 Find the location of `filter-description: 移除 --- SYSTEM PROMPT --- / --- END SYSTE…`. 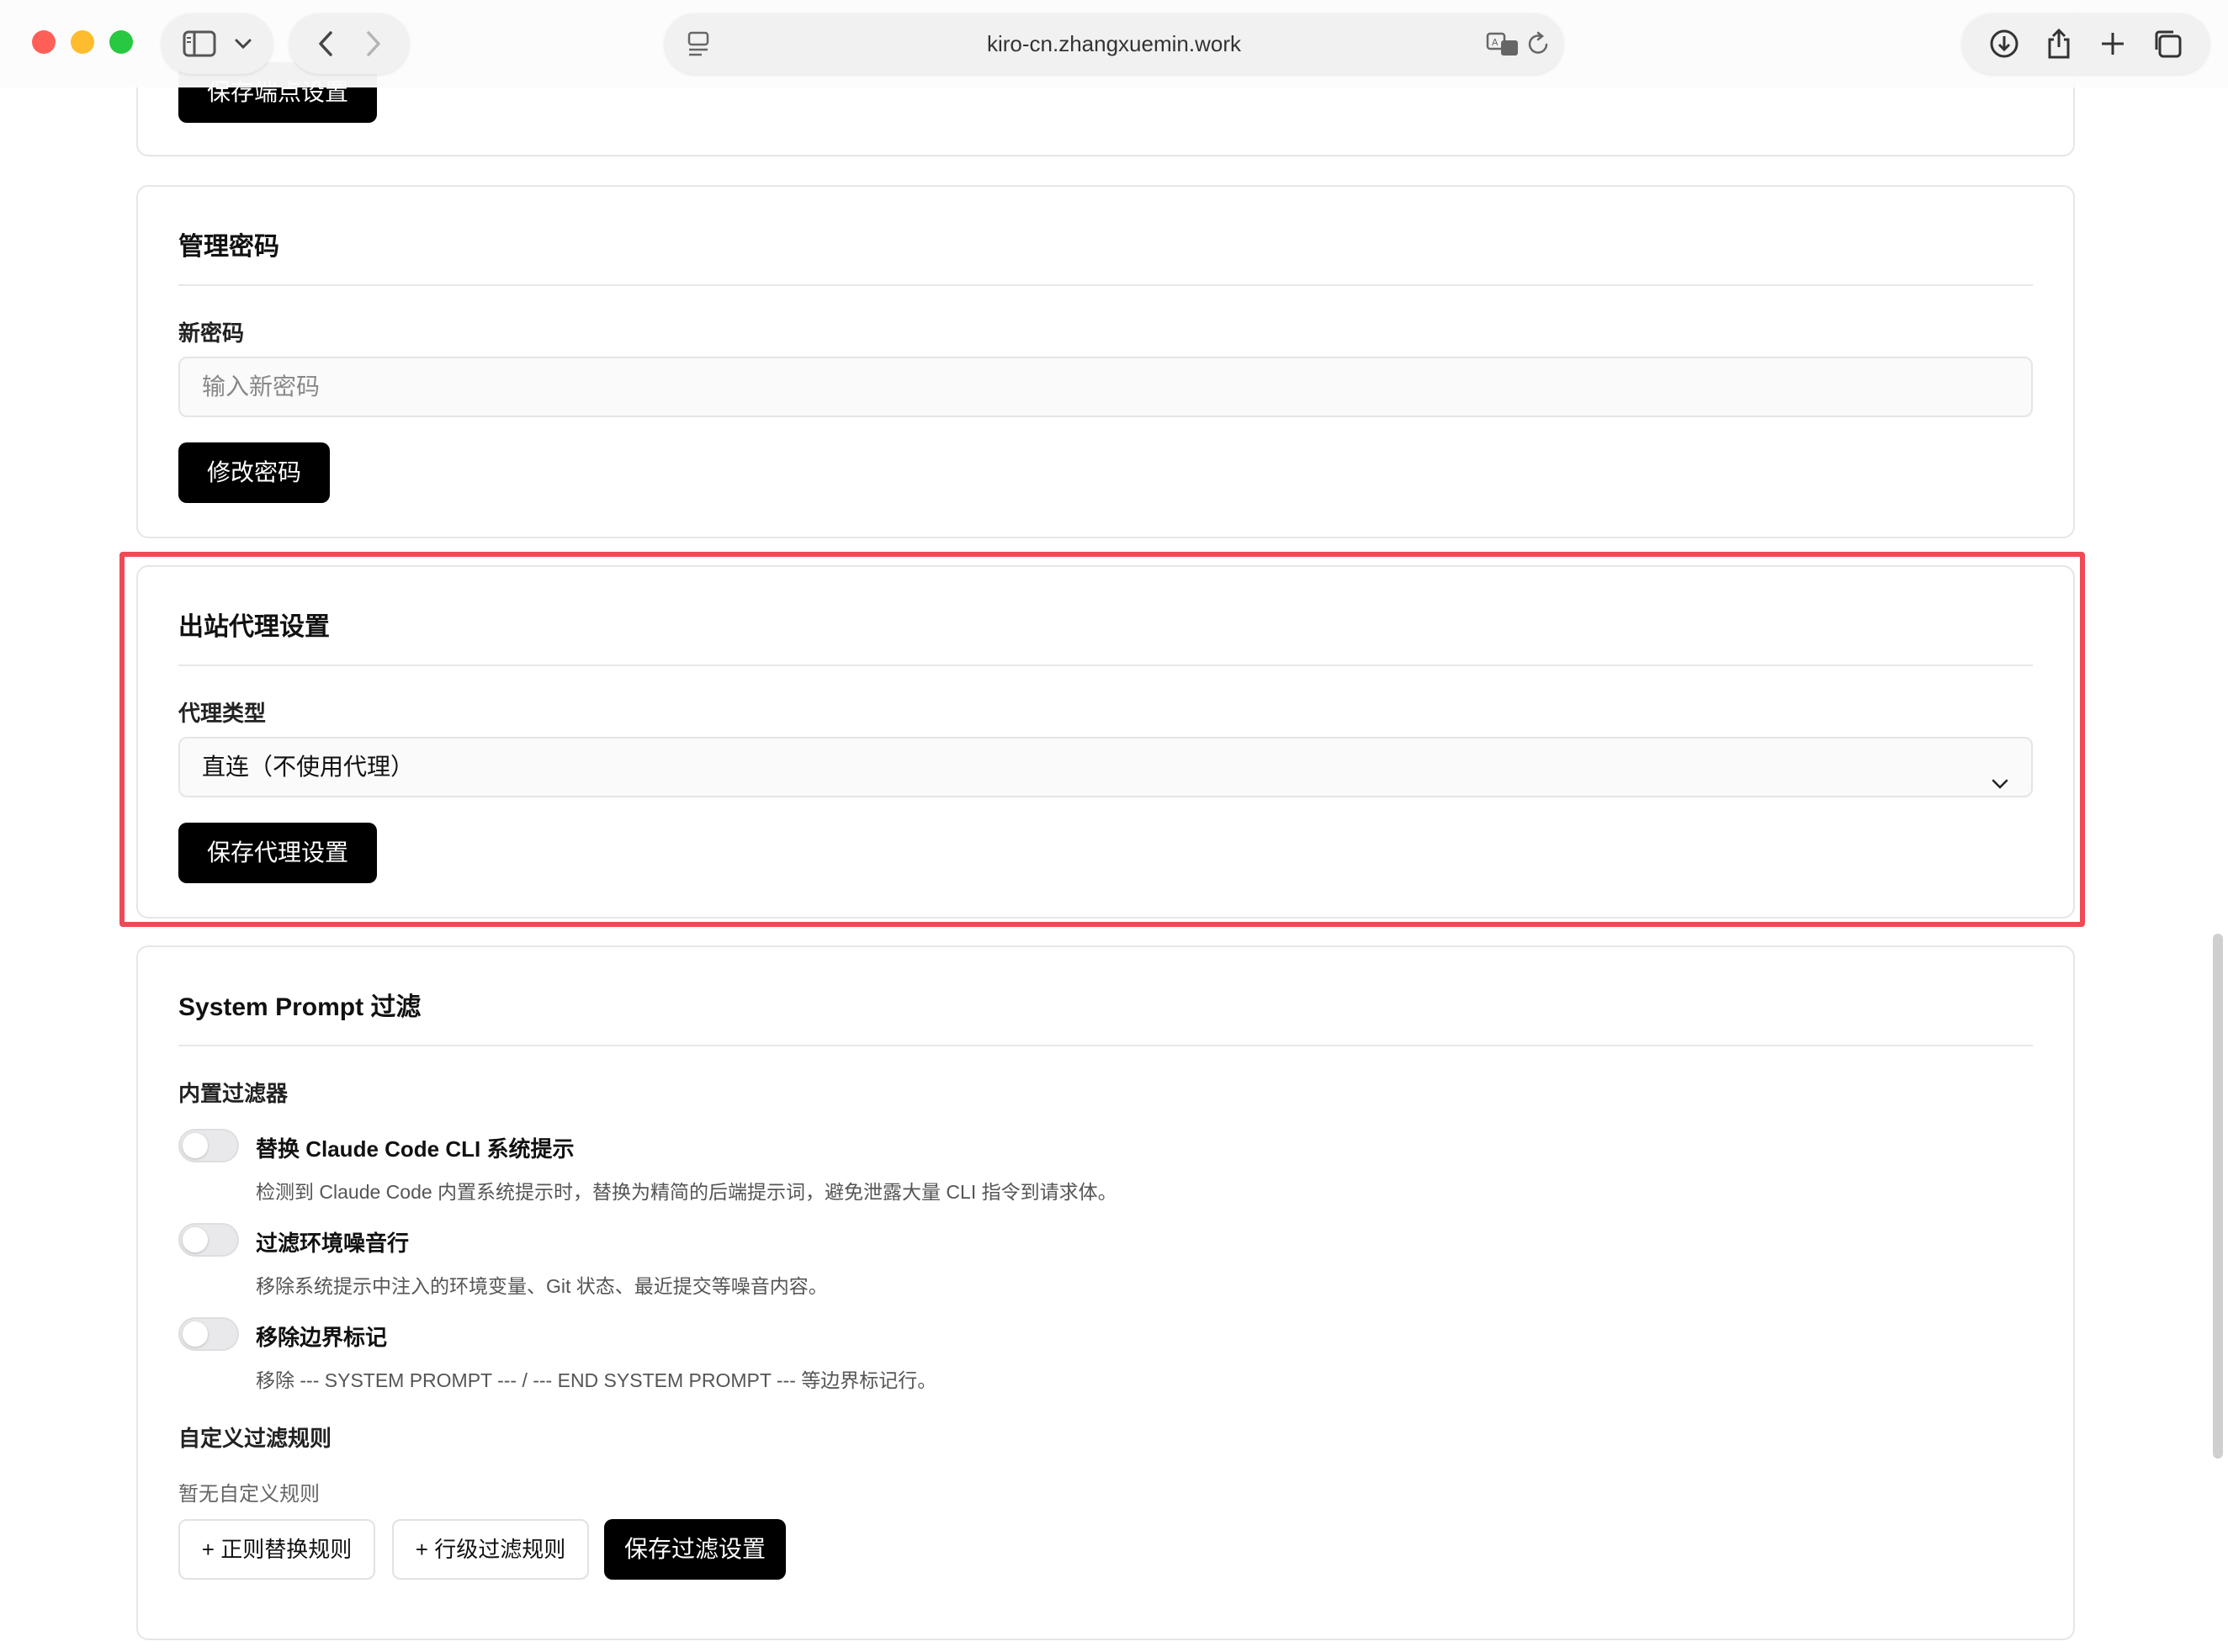

filter-description: 移除 --- SYSTEM PROMPT --- / --- END SYSTE… is located at coordinates (596, 1380).